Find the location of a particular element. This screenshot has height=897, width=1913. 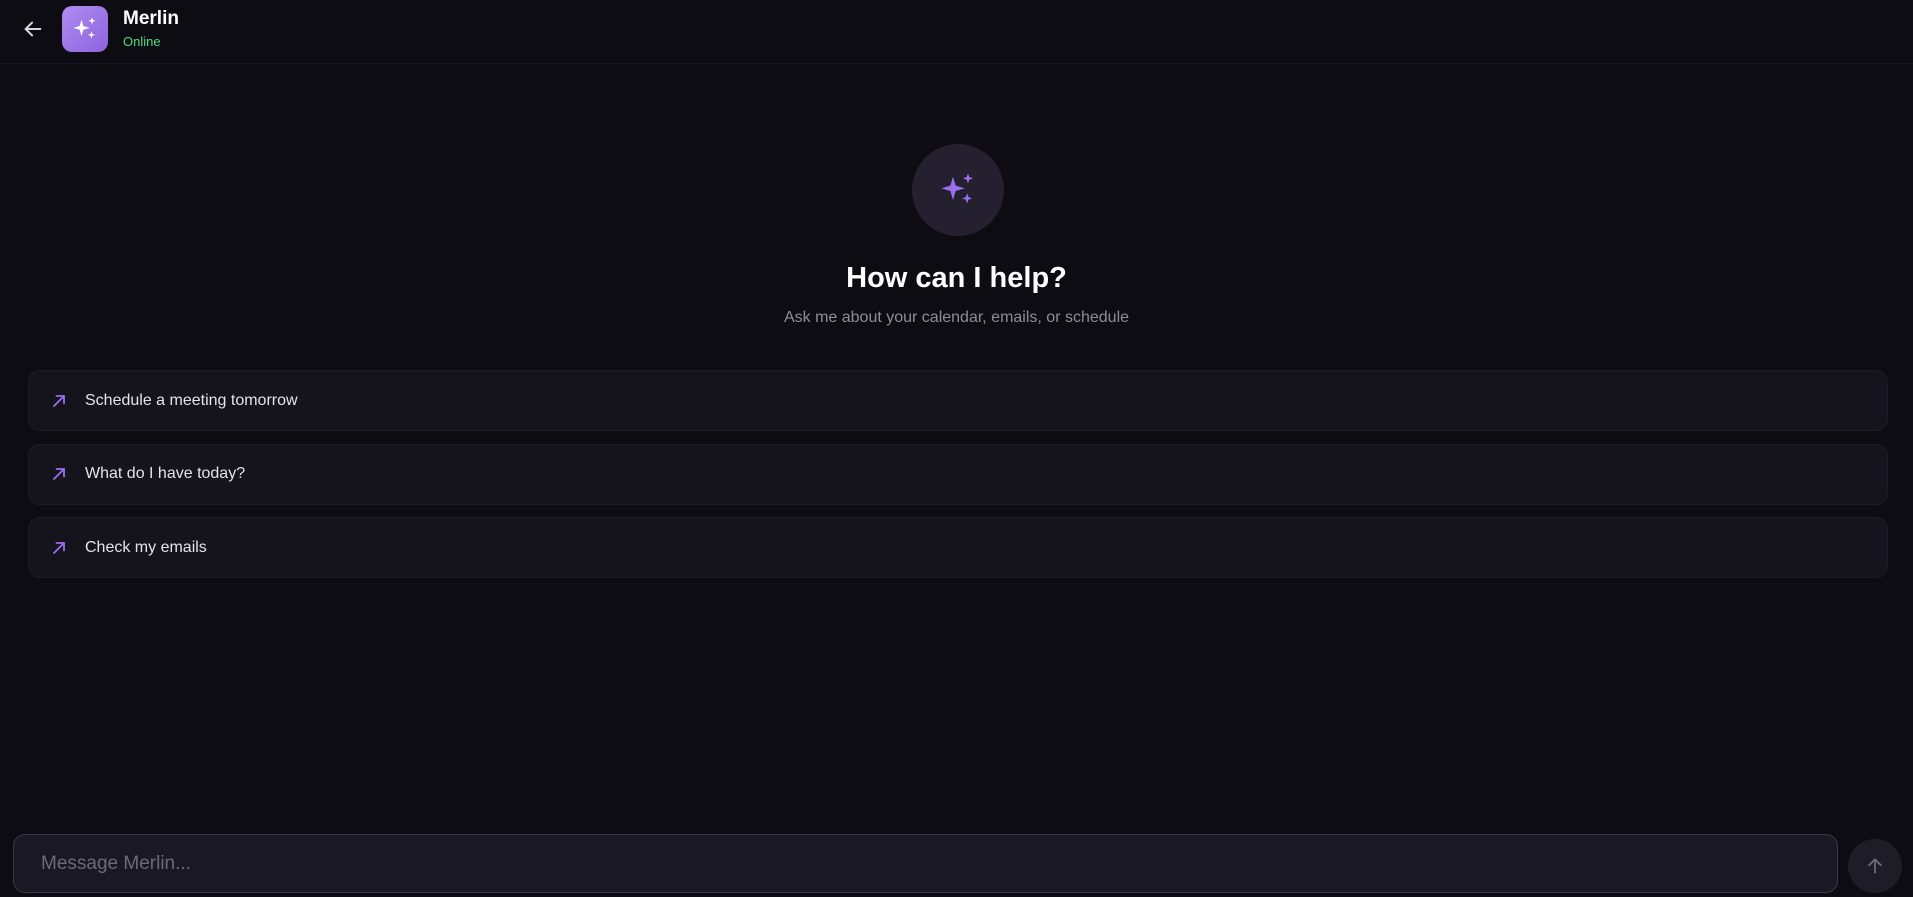

send-button is located at coordinates (1875, 866).